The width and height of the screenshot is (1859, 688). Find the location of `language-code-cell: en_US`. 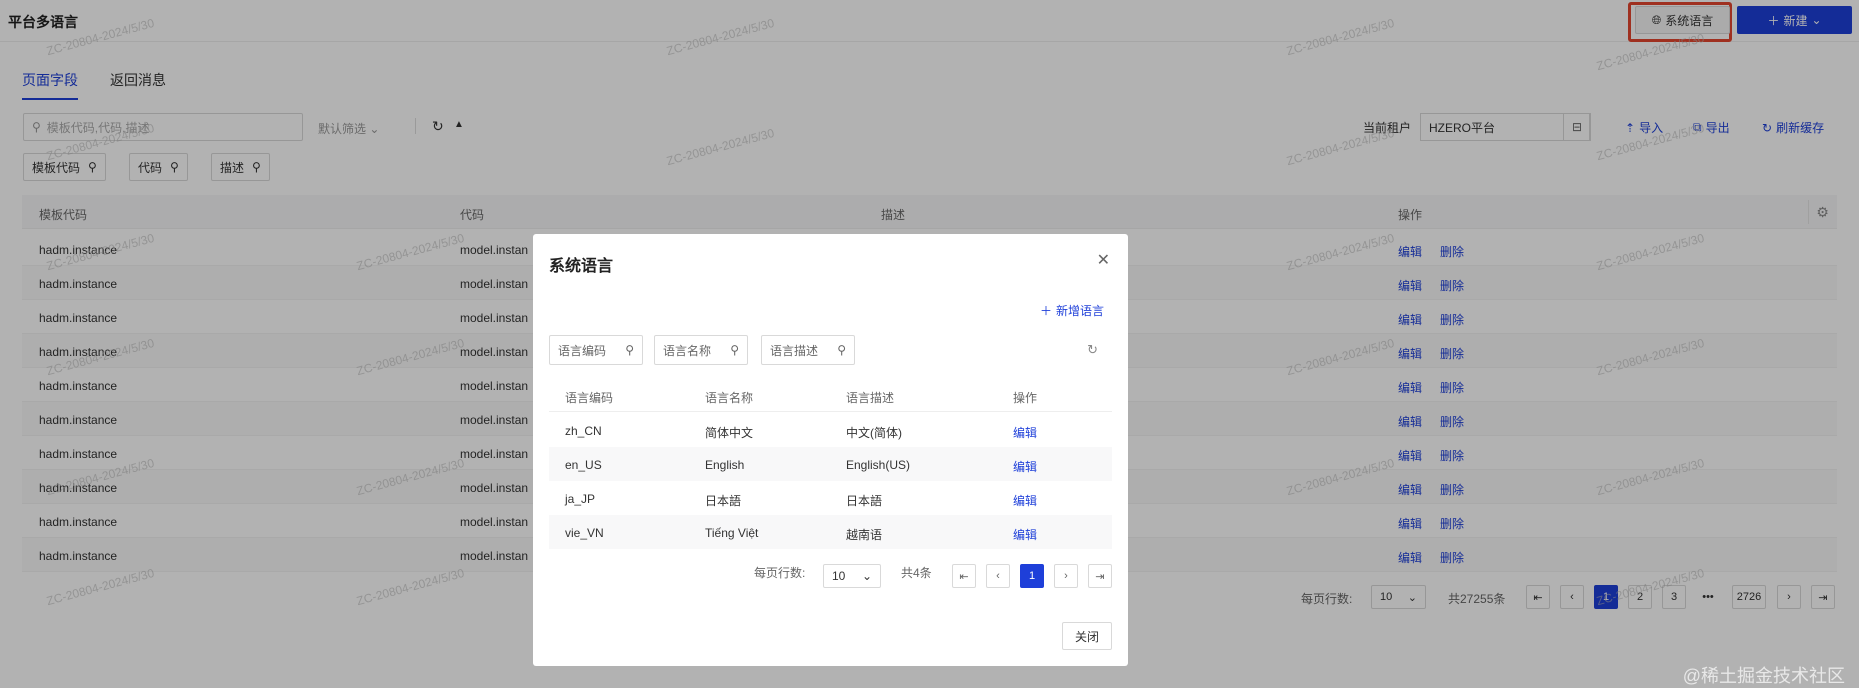

language-code-cell: en_US is located at coordinates (583, 465).